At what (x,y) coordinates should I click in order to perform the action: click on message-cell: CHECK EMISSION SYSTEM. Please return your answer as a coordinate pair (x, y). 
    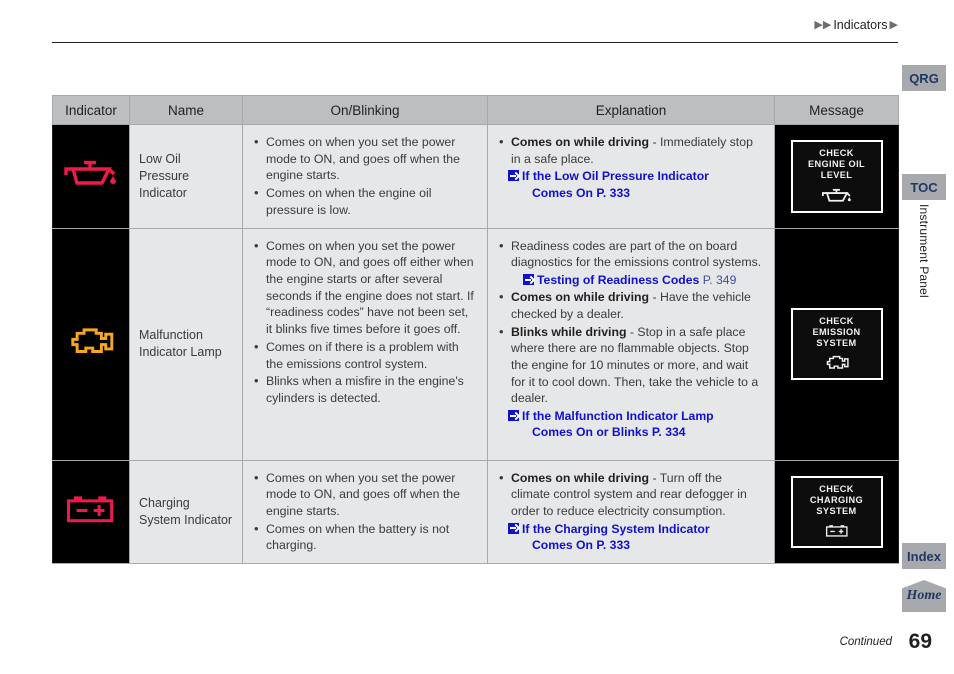
    Looking at the image, I should click on (836, 344).